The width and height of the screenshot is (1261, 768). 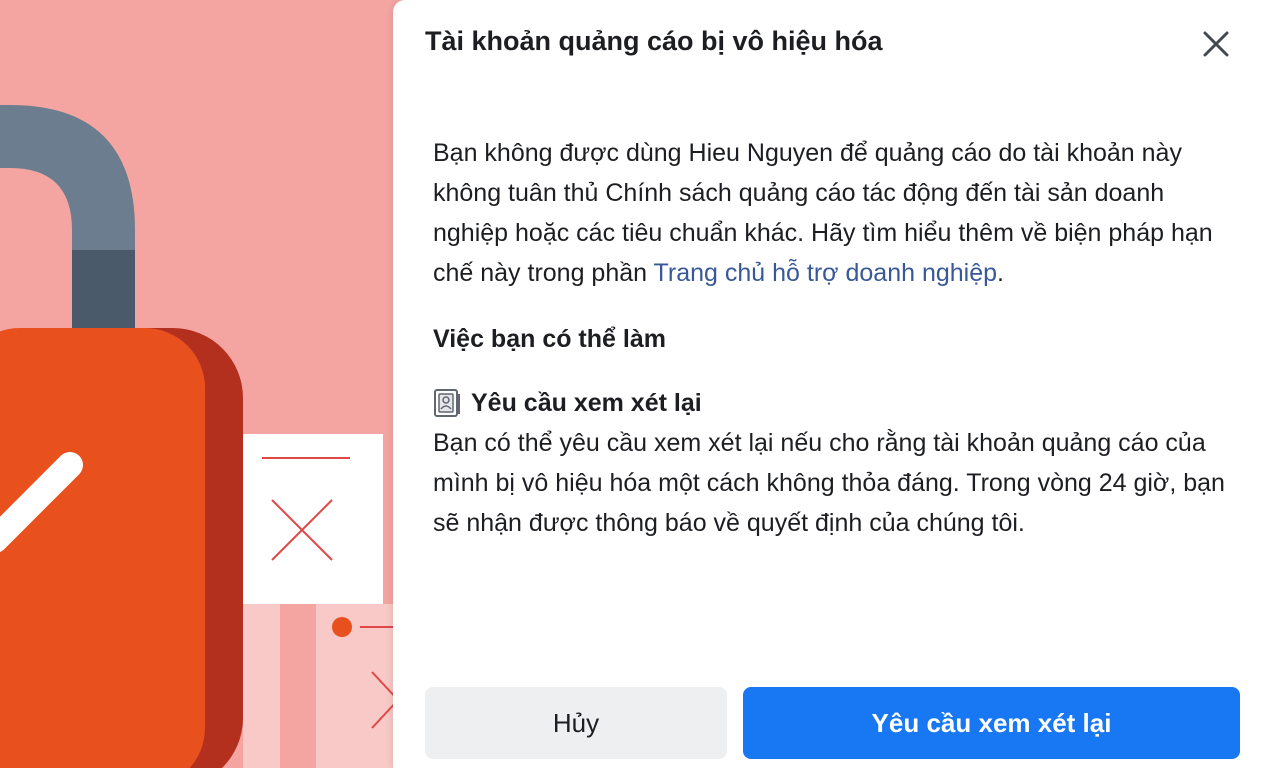 What do you see at coordinates (654, 41) in the screenshot?
I see `dialog-title: Tài khoản quảng cáo bị vô hiệu hóa` at bounding box center [654, 41].